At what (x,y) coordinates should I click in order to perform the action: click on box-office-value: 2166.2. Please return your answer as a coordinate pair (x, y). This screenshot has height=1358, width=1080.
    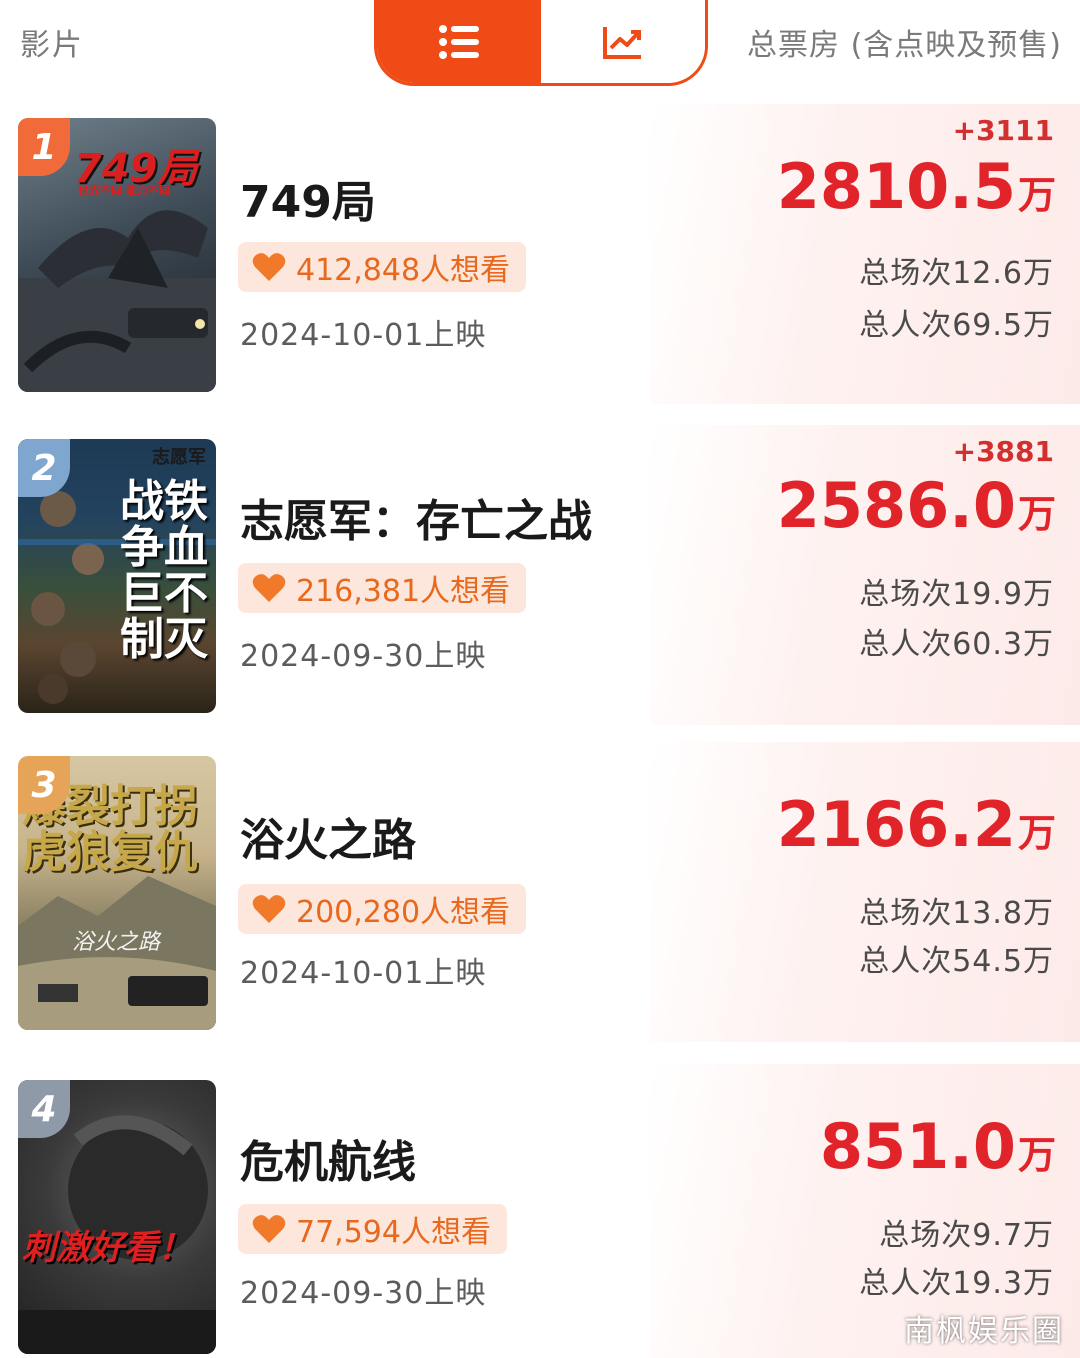
    Looking at the image, I should click on (896, 824).